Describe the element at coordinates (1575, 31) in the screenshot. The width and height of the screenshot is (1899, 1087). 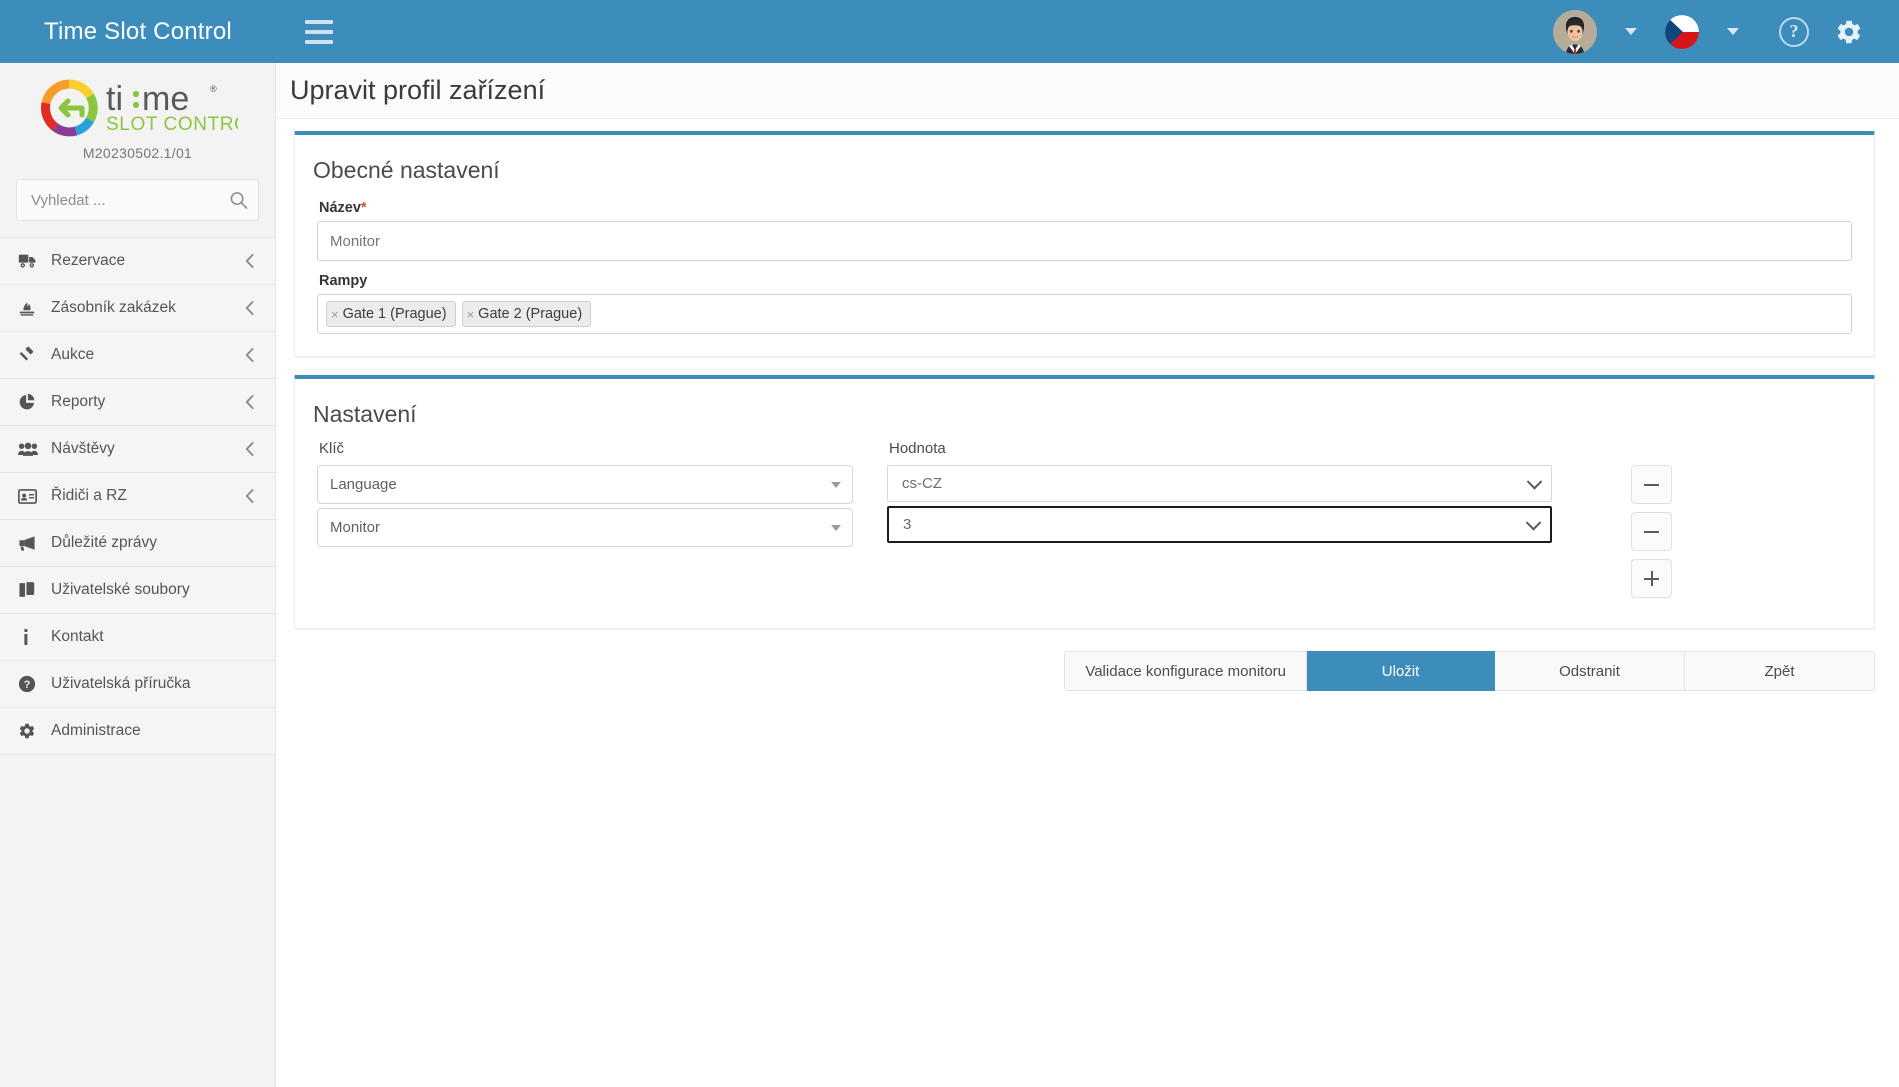
I see `avatar` at that location.